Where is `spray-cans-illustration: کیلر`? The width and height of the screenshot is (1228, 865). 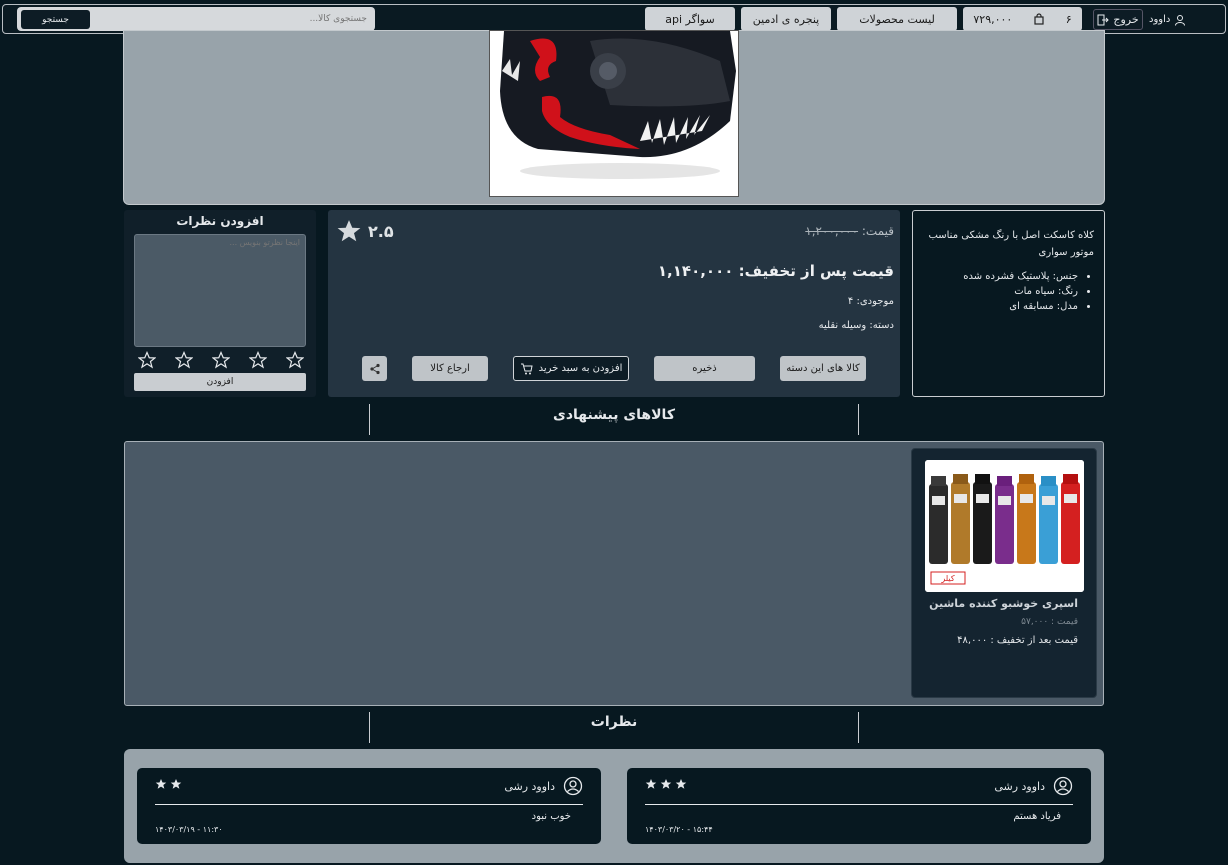 spray-cans-illustration: کیلر is located at coordinates (1004, 526).